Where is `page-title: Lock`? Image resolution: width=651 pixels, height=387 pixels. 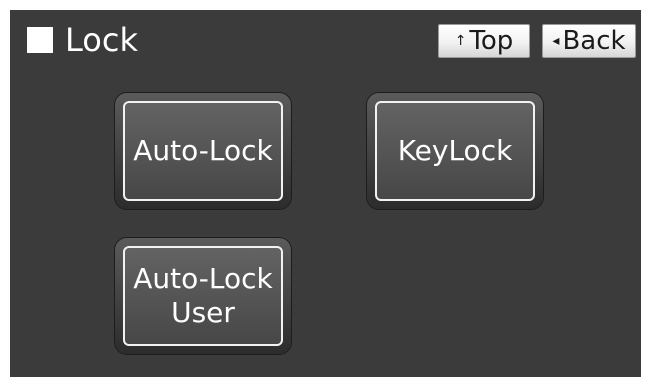 page-title: Lock is located at coordinates (82, 40).